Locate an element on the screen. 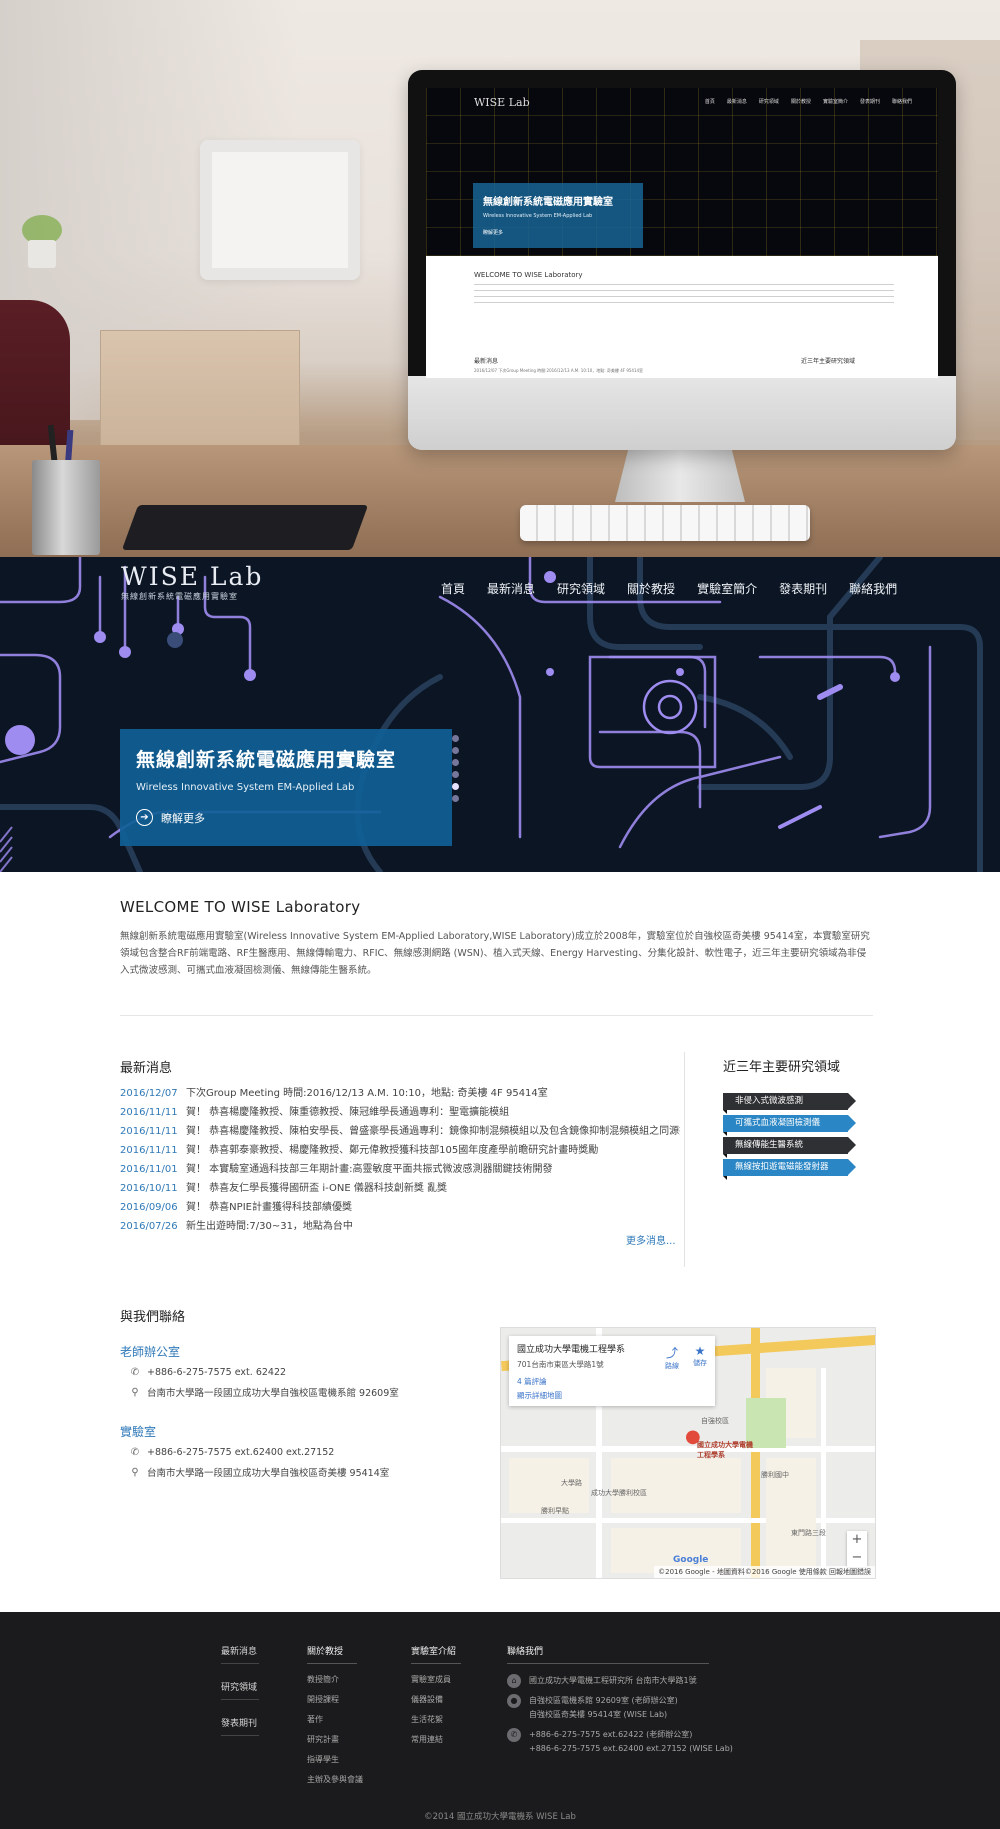  location-pin-icon: ● is located at coordinates (514, 1701).